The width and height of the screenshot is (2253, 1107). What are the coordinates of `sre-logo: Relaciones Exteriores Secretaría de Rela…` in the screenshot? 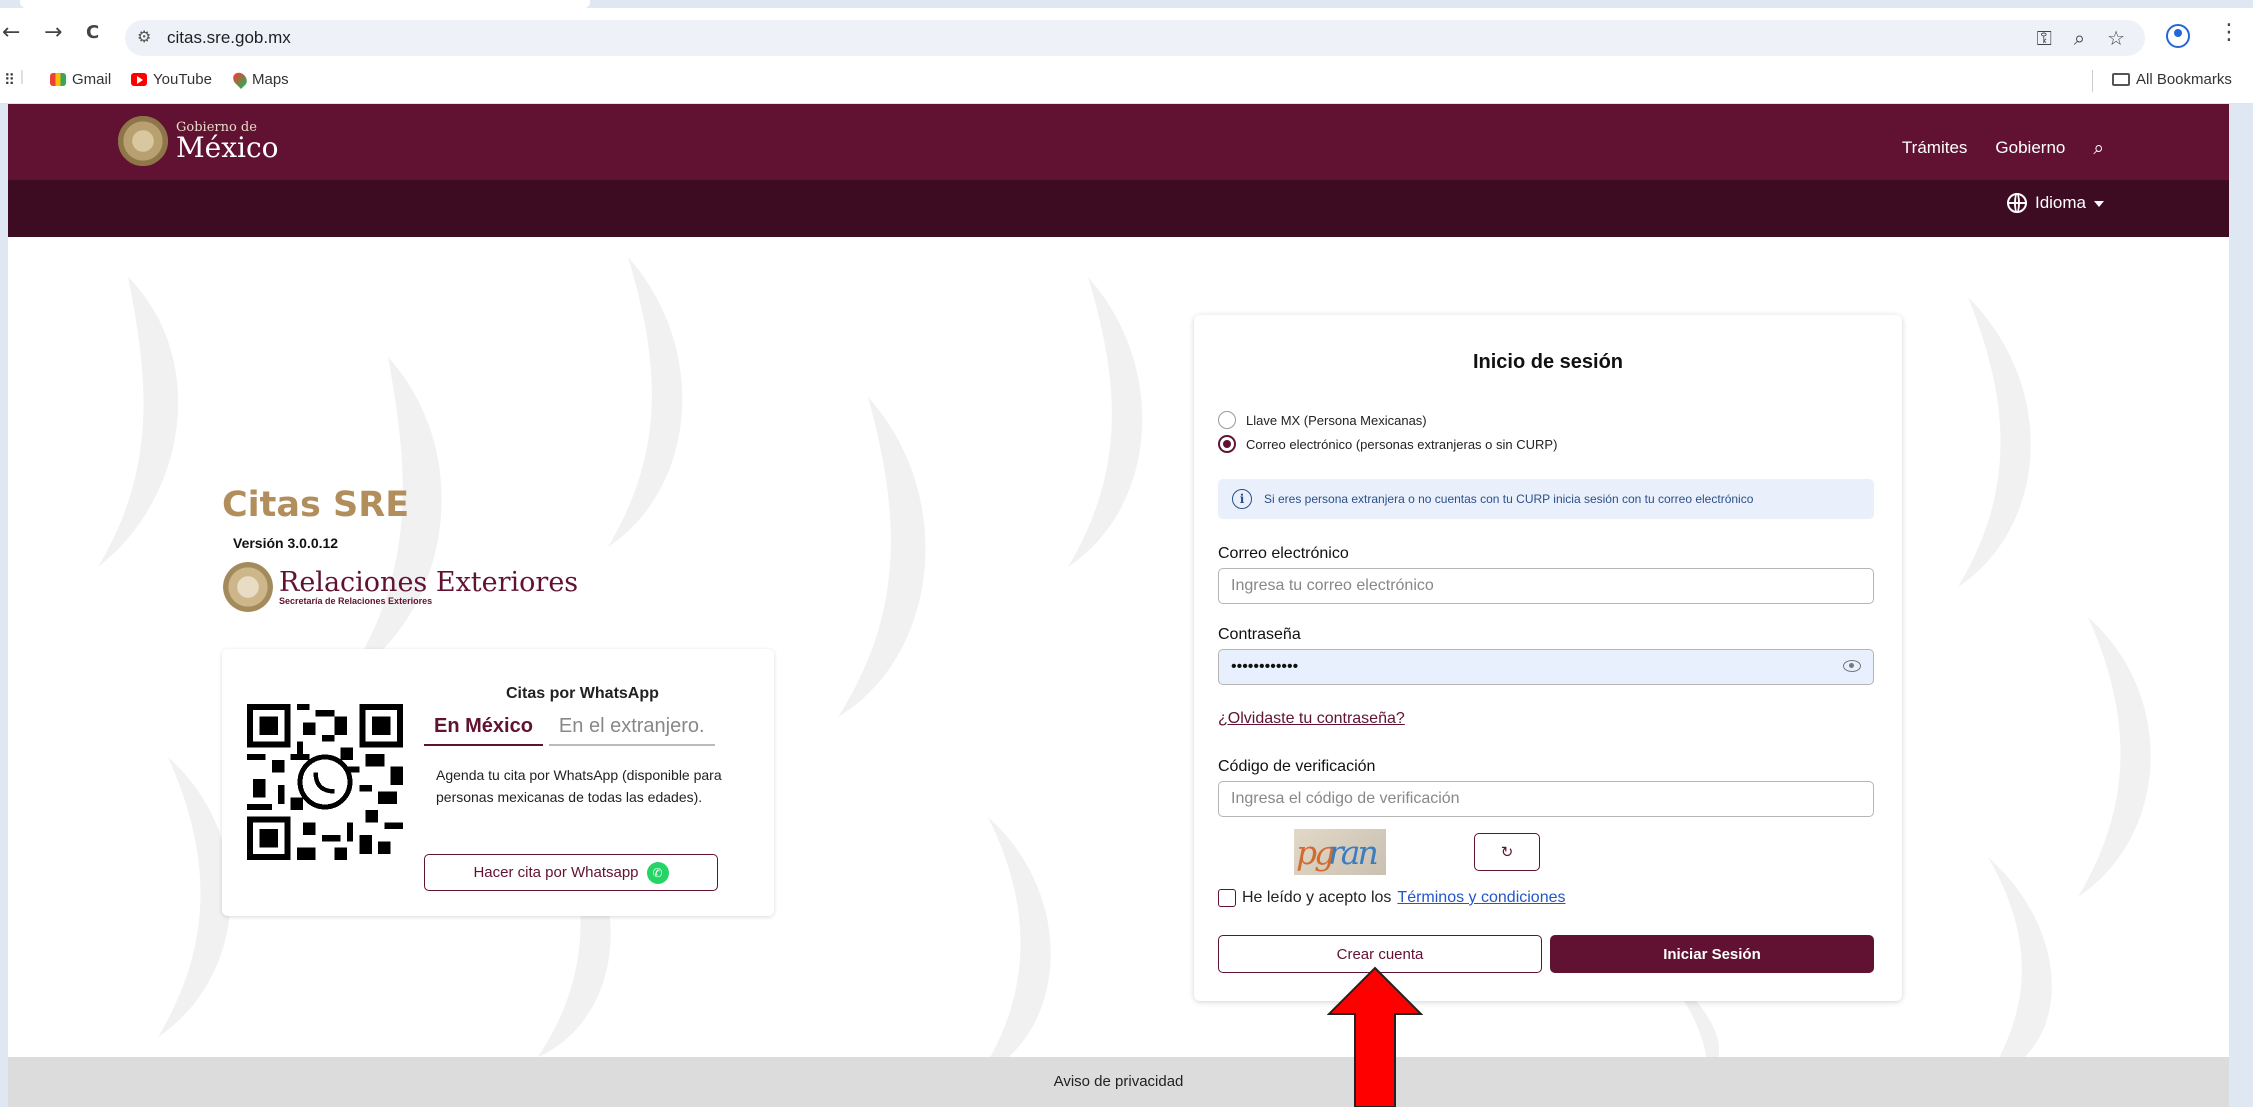 It's located at (400, 587).